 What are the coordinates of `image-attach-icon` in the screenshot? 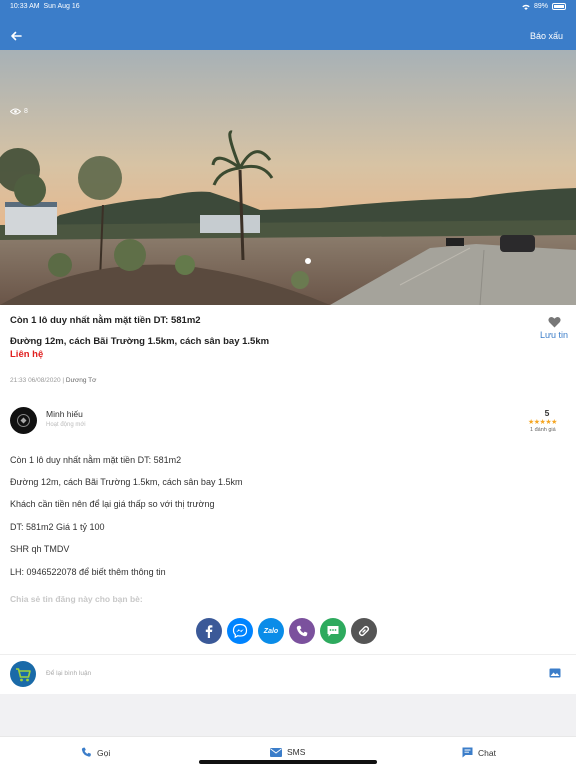 It's located at (555, 673).